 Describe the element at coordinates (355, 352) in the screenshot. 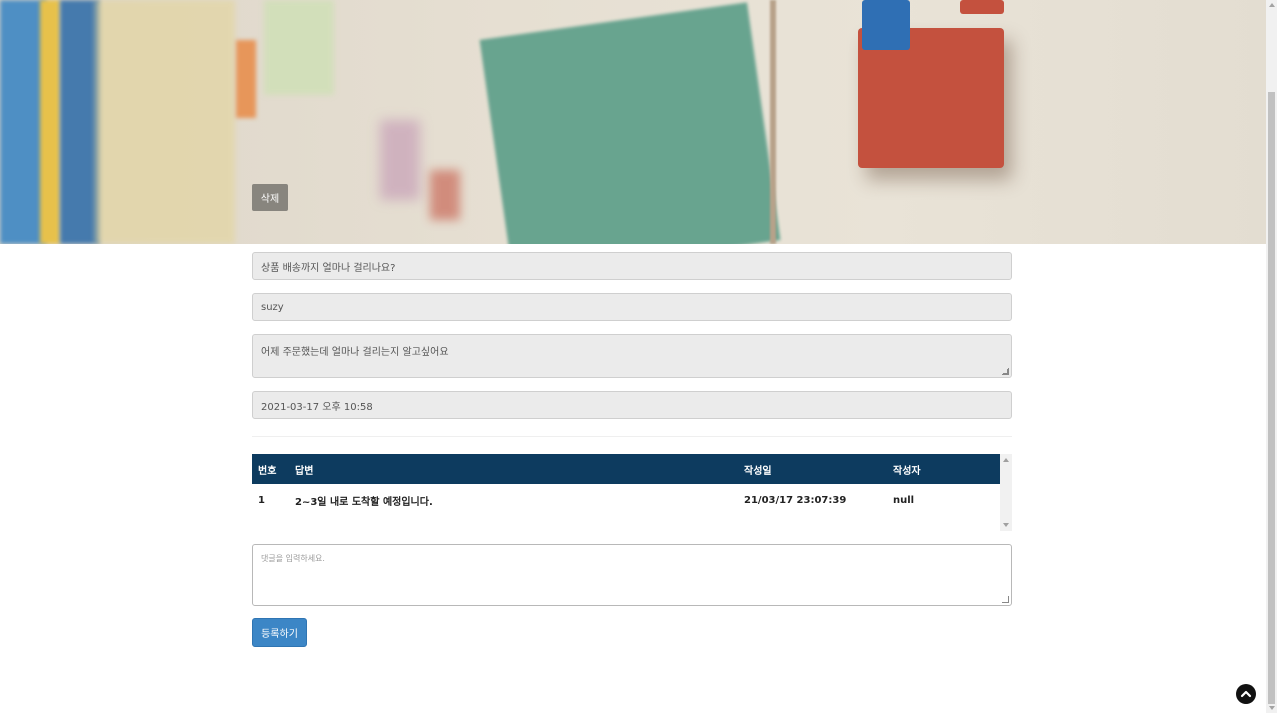

I see `content-value: 어제 주문했는데 얼마나 걸리는지 알고싶어요` at that location.